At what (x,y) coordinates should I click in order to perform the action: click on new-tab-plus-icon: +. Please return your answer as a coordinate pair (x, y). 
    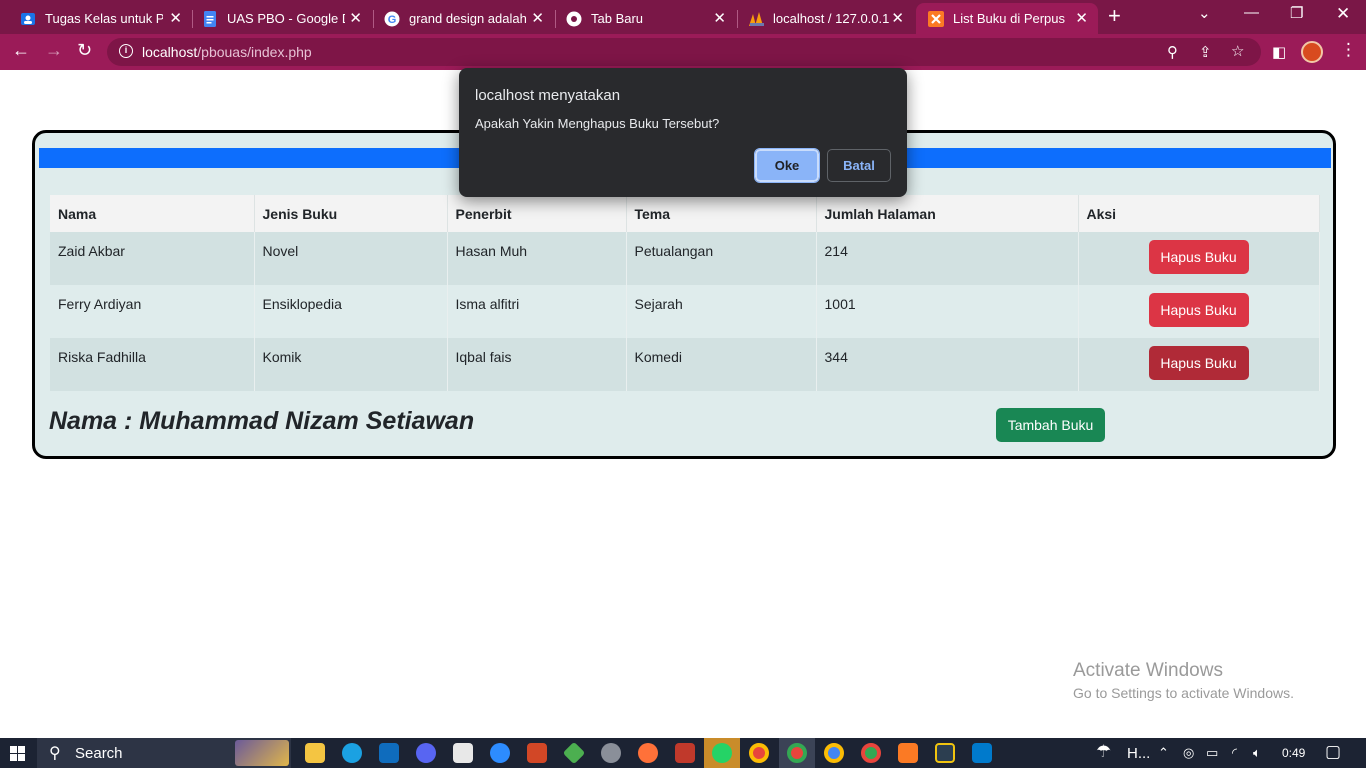
    Looking at the image, I should click on (1114, 16).